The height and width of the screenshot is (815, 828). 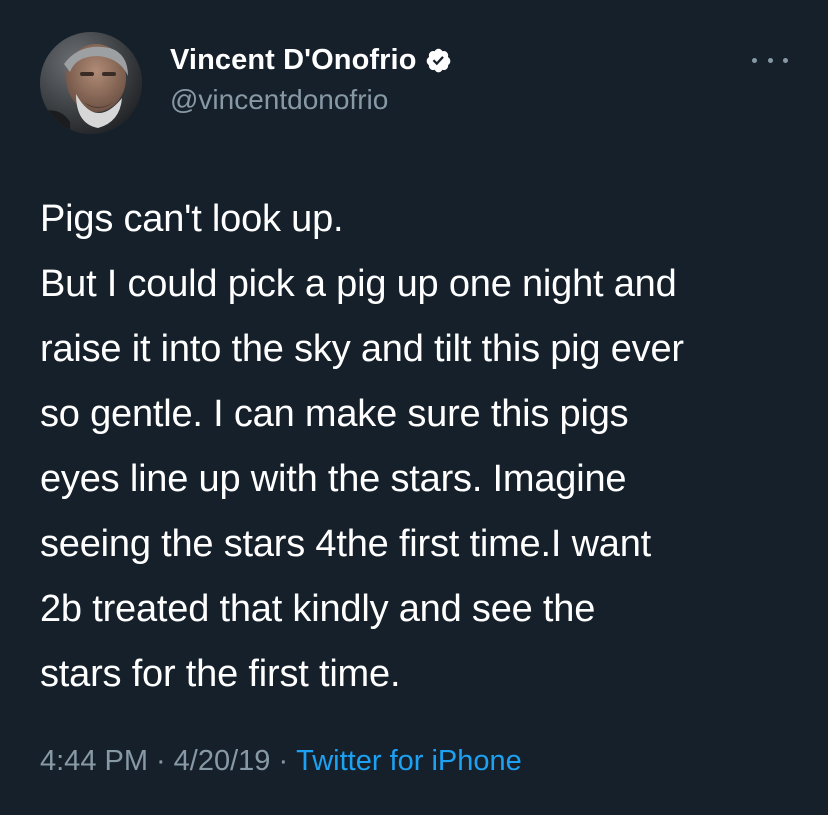 What do you see at coordinates (192, 219) in the screenshot?
I see `tweet-text-line: Pigs can't look up.` at bounding box center [192, 219].